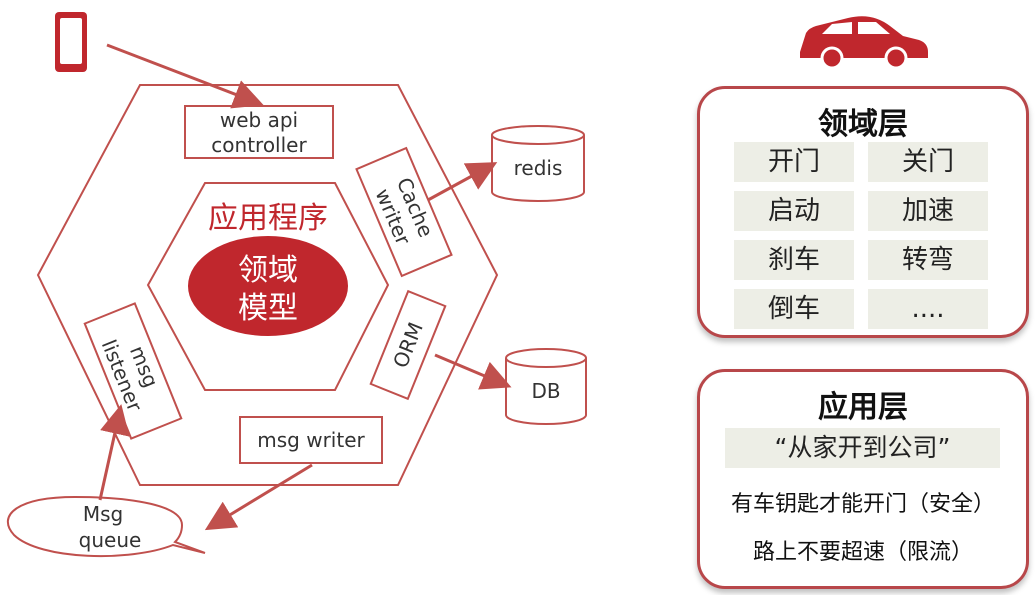 This screenshot has width=1035, height=595. Describe the element at coordinates (862, 552) in the screenshot. I see `rule-text: 路上不要超速（限流）` at that location.